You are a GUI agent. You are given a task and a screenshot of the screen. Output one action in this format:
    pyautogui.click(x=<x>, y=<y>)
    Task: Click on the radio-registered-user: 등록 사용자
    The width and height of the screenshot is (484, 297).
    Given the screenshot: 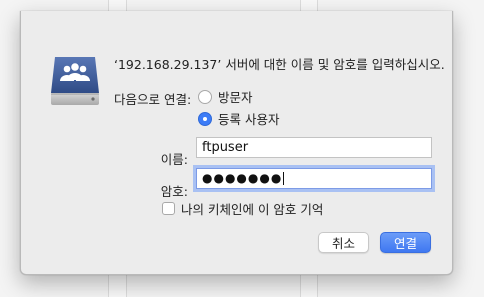 What is the action you would take?
    pyautogui.click(x=238, y=118)
    